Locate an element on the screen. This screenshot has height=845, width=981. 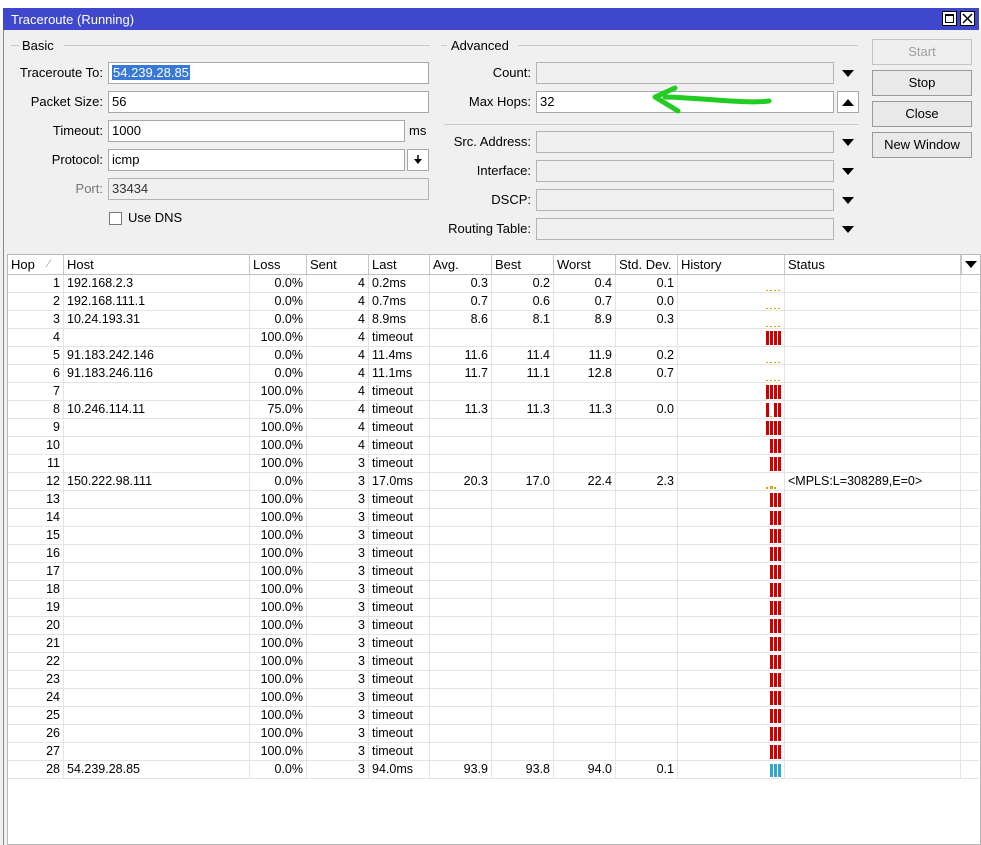
column-header-best: Best is located at coordinates (523, 264).